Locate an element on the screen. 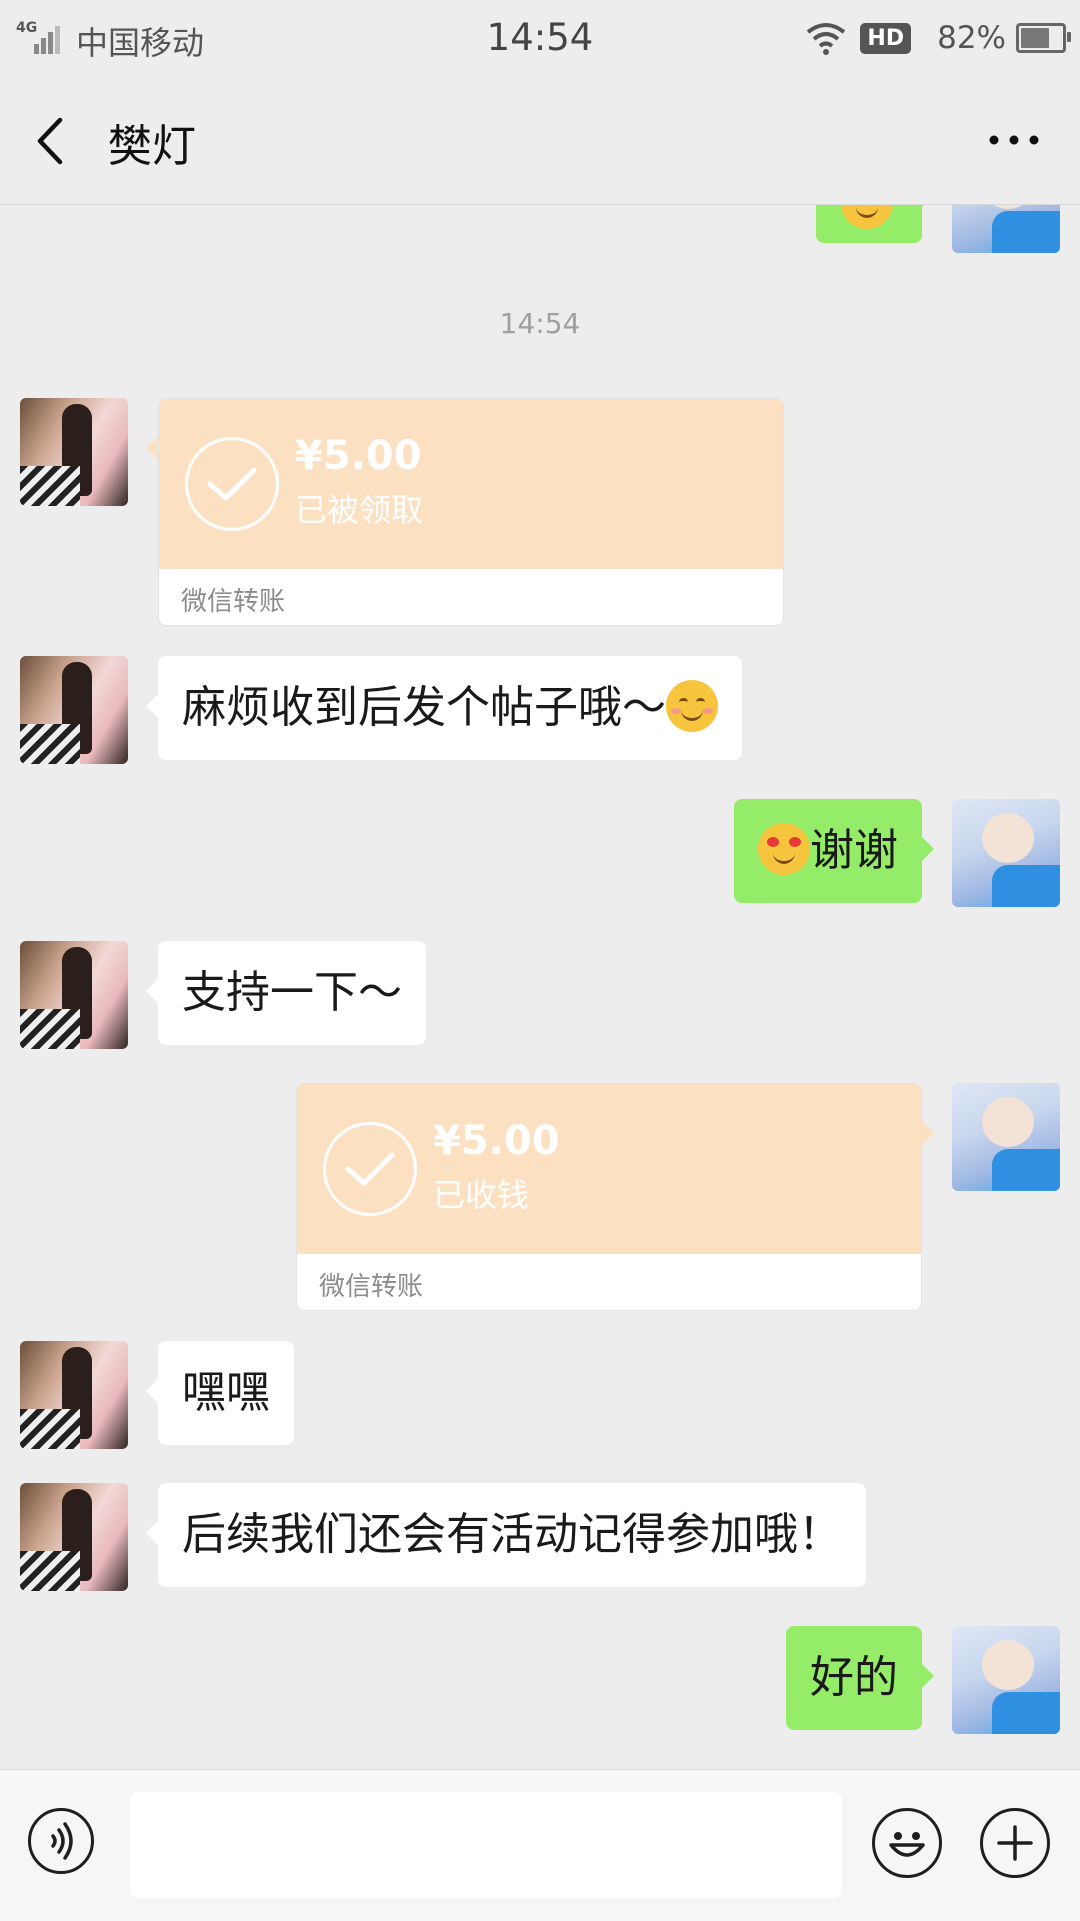 This screenshot has width=1080, height=1921. message-bubble-partial is located at coordinates (875, 224).